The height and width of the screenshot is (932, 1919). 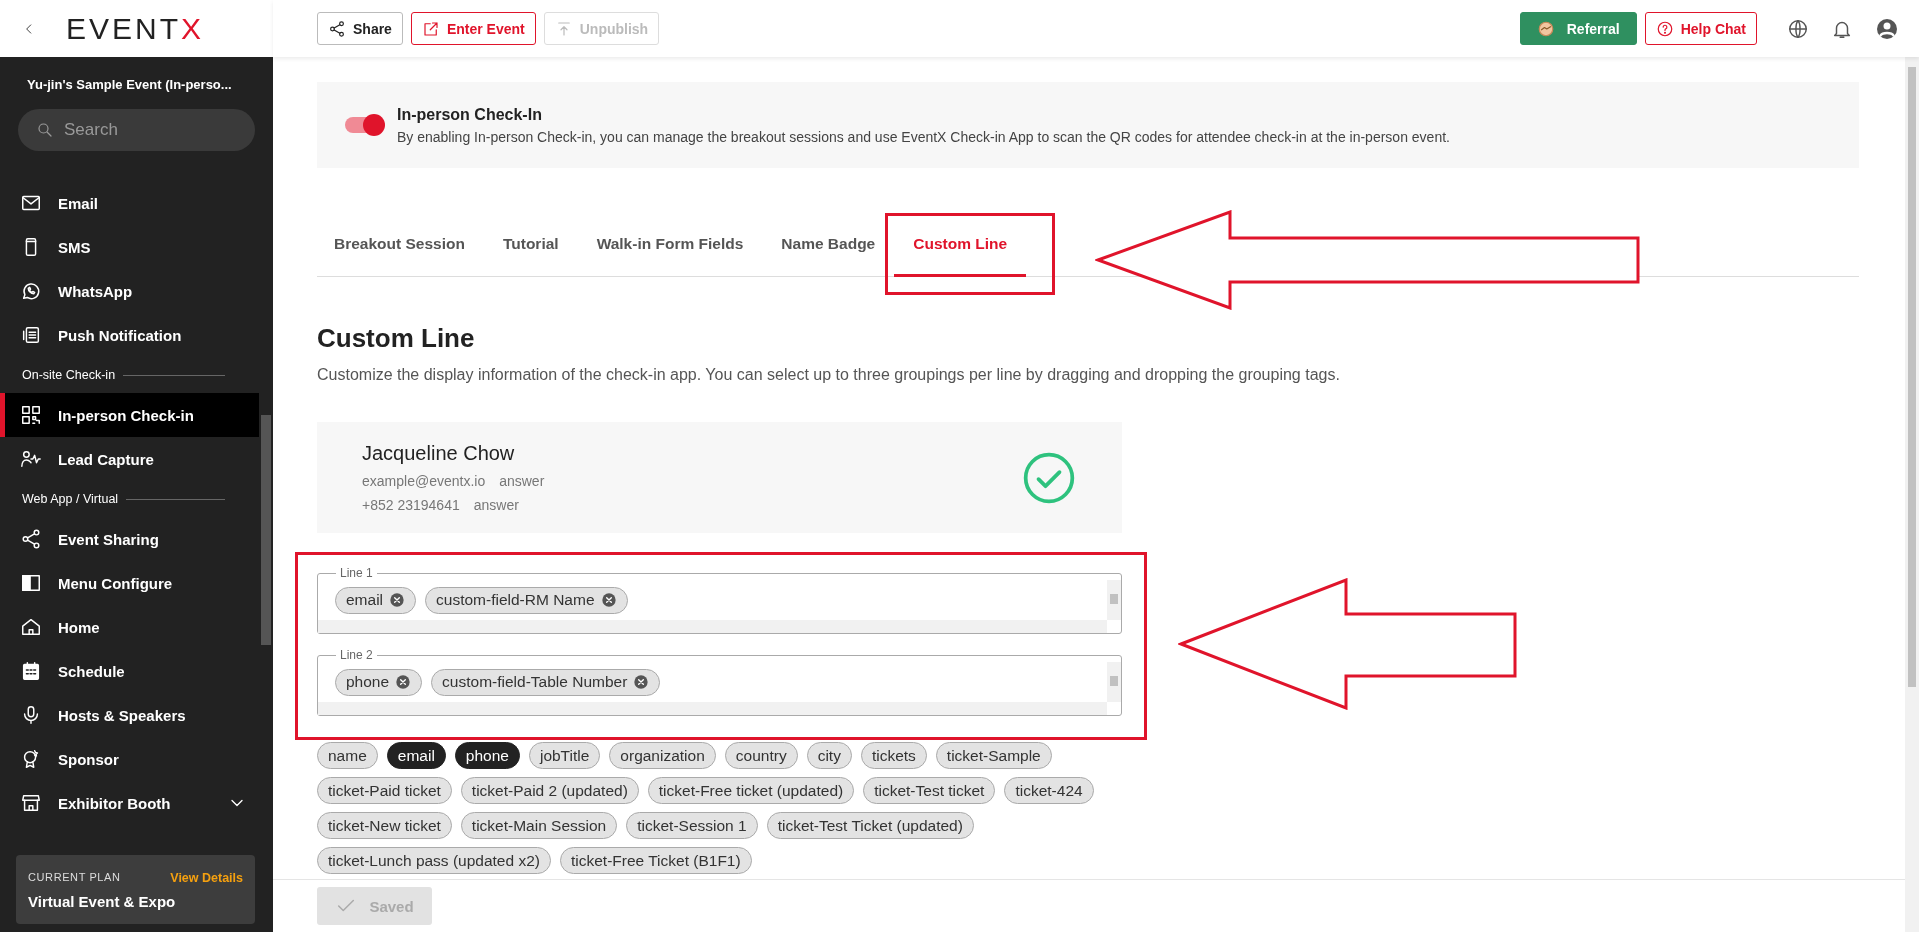 What do you see at coordinates (129, 759) in the screenshot?
I see `sidebar-item: Sponsor` at bounding box center [129, 759].